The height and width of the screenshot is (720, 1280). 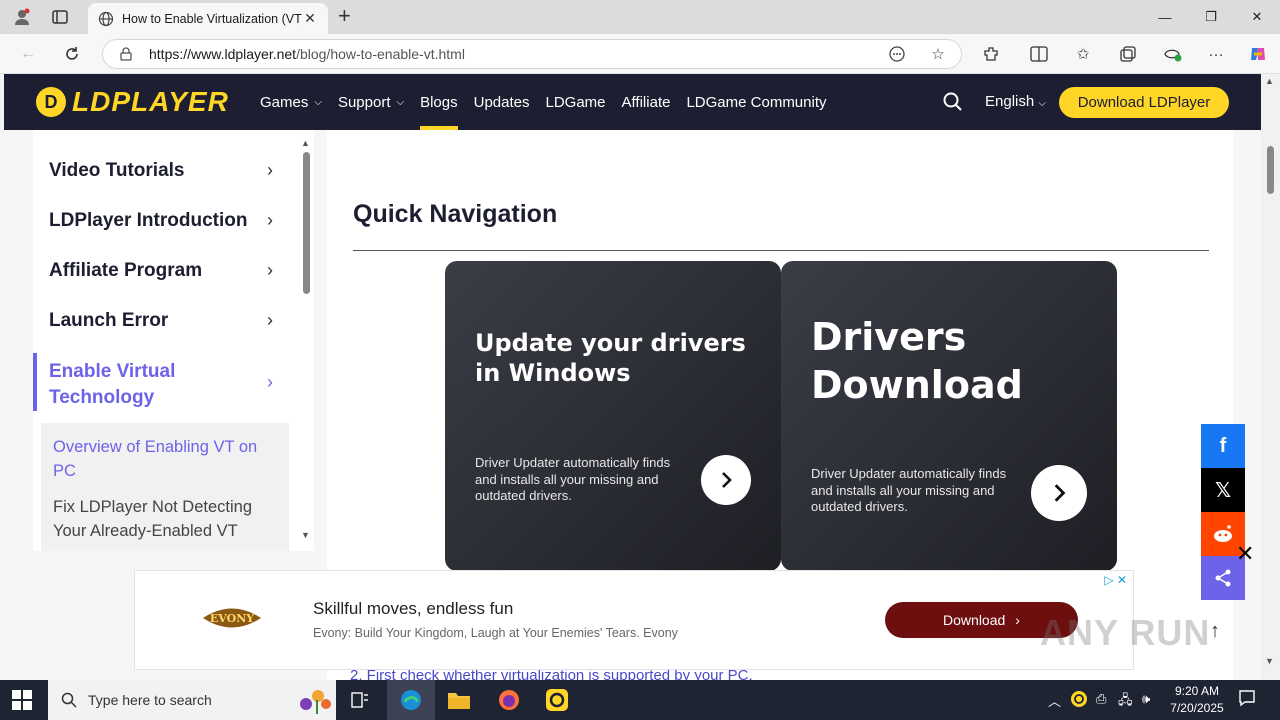 I want to click on time: 9:20 AM, so click(x=1197, y=691).